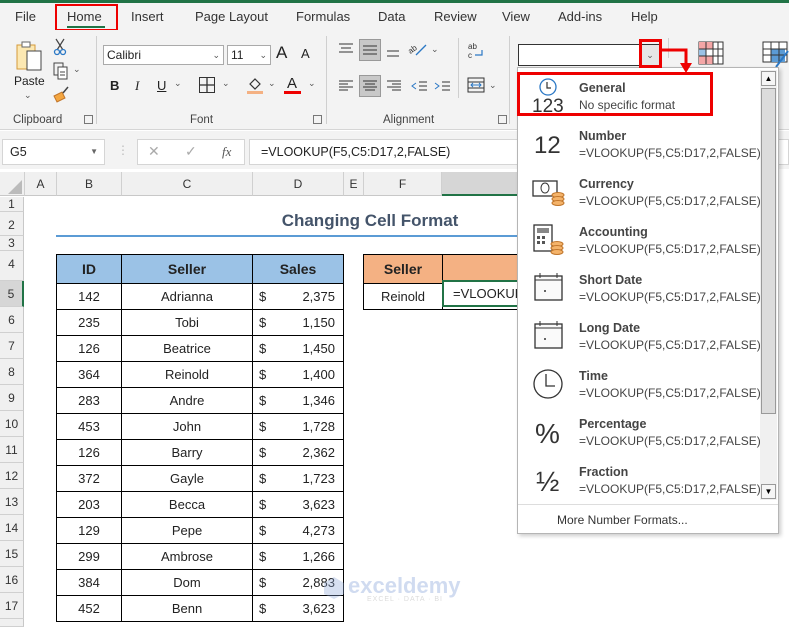 This screenshot has width=789, height=627. What do you see at coordinates (12, 204) in the screenshot?
I see `row-header-1: 1` at bounding box center [12, 204].